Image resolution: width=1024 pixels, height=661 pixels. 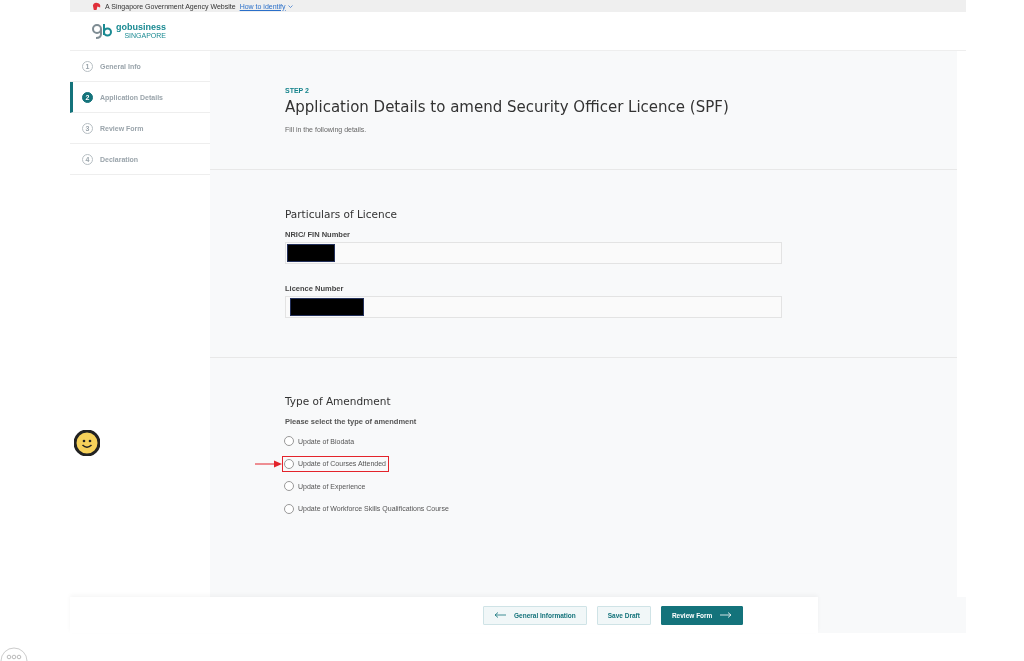 I want to click on page-title: Application Details to amend Security Officer Licence (SPF), so click(x=507, y=107).